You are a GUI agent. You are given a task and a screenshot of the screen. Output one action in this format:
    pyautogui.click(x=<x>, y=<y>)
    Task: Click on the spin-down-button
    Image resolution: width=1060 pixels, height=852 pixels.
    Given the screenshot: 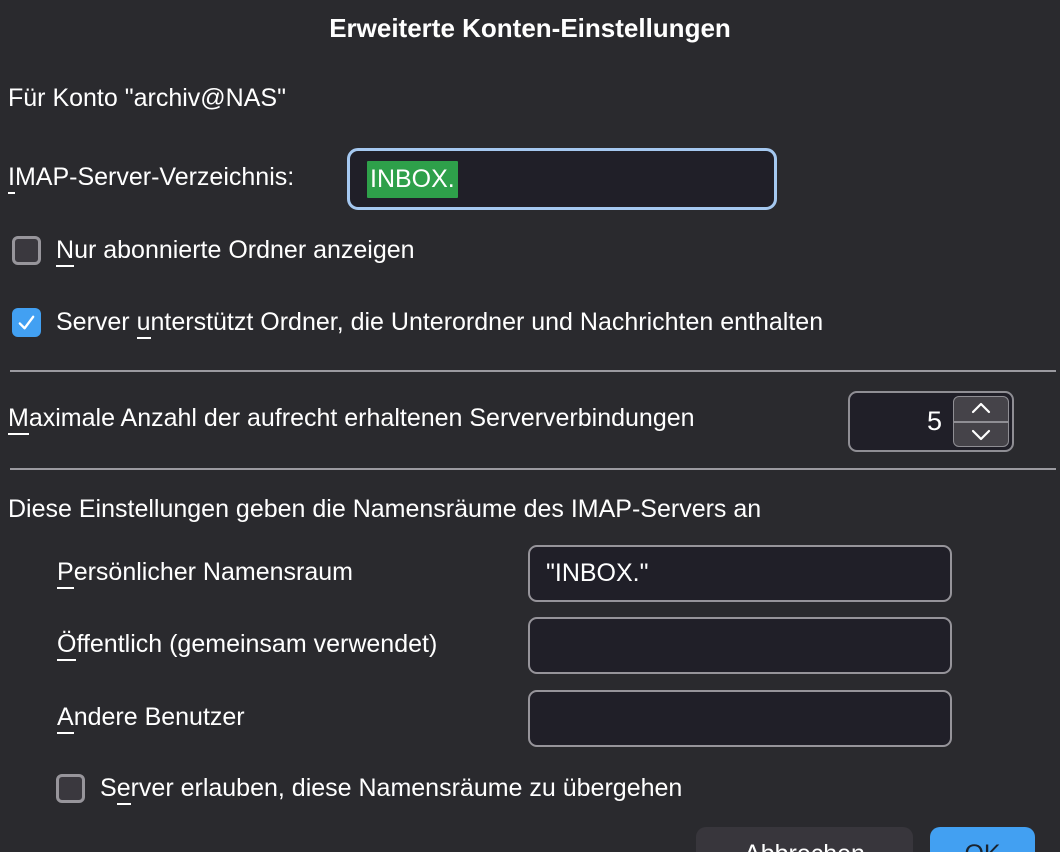 What is the action you would take?
    pyautogui.click(x=981, y=435)
    